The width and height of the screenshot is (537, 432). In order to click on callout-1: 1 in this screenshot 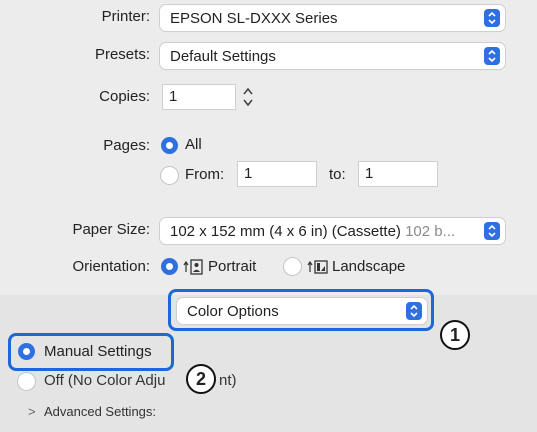, I will do `click(455, 335)`.